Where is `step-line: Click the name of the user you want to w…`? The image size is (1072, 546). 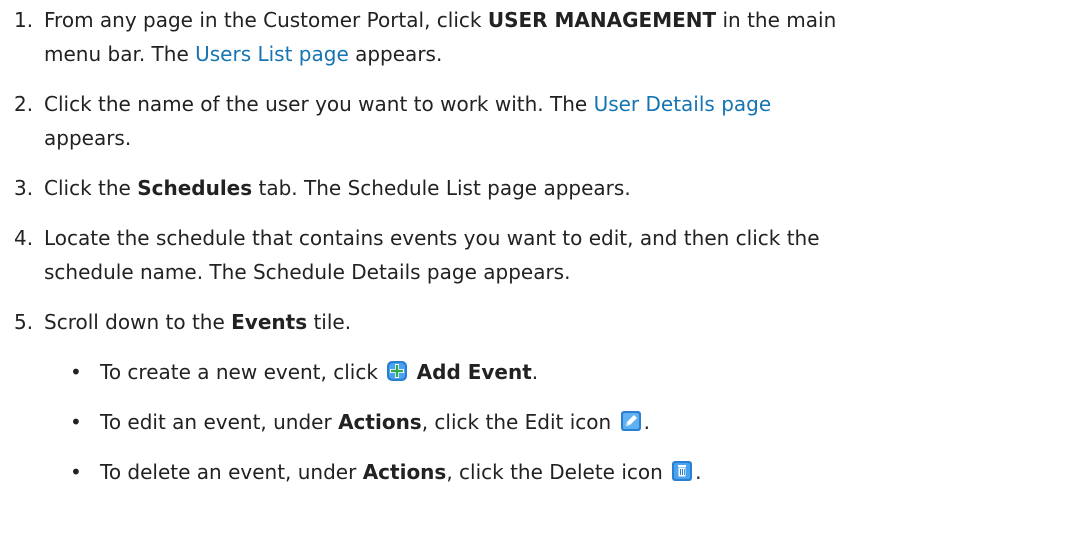 step-line: Click the name of the user you want to w… is located at coordinates (554, 104).